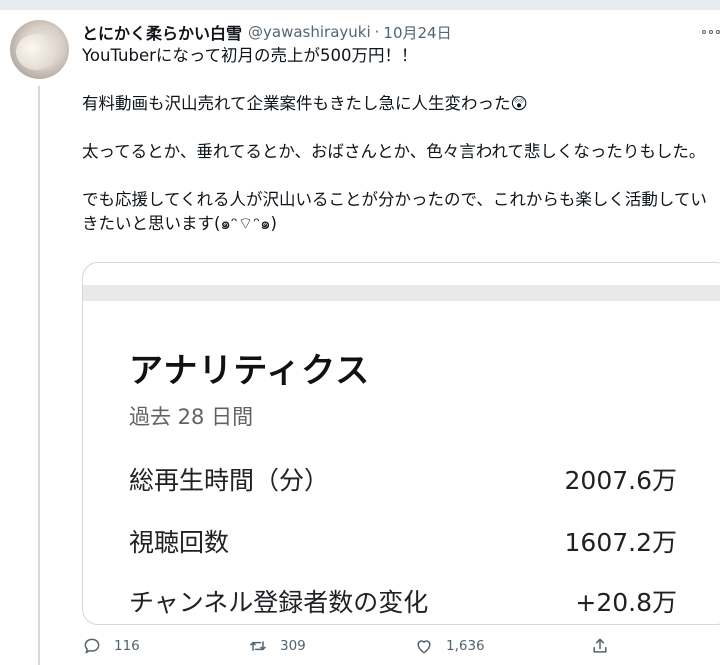 The image size is (720, 665). Describe the element at coordinates (258, 646) in the screenshot. I see `retweet-icon` at that location.